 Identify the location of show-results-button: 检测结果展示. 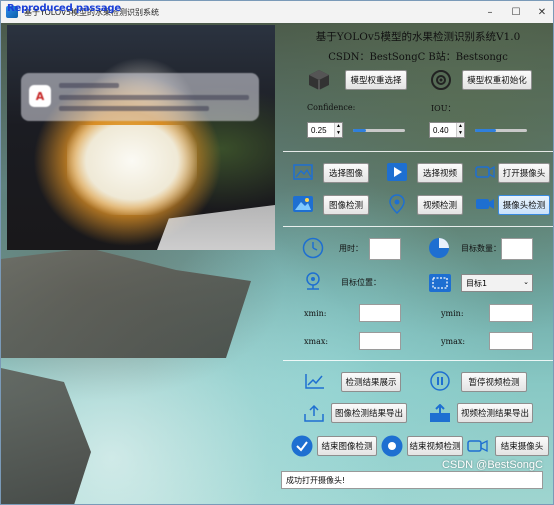
(371, 382).